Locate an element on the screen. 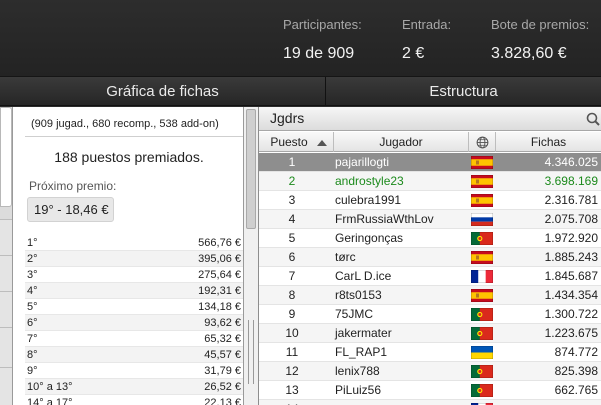  table-row: 8 r8ts0153 1.434.354 is located at coordinates (430, 295).